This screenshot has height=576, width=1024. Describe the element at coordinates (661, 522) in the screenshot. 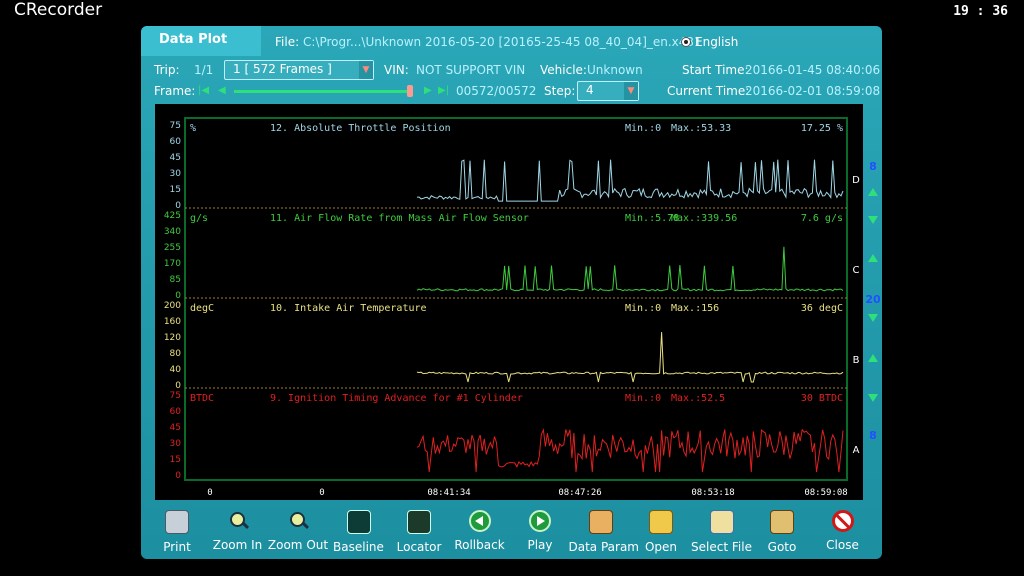

I see `folder-open-icon` at that location.